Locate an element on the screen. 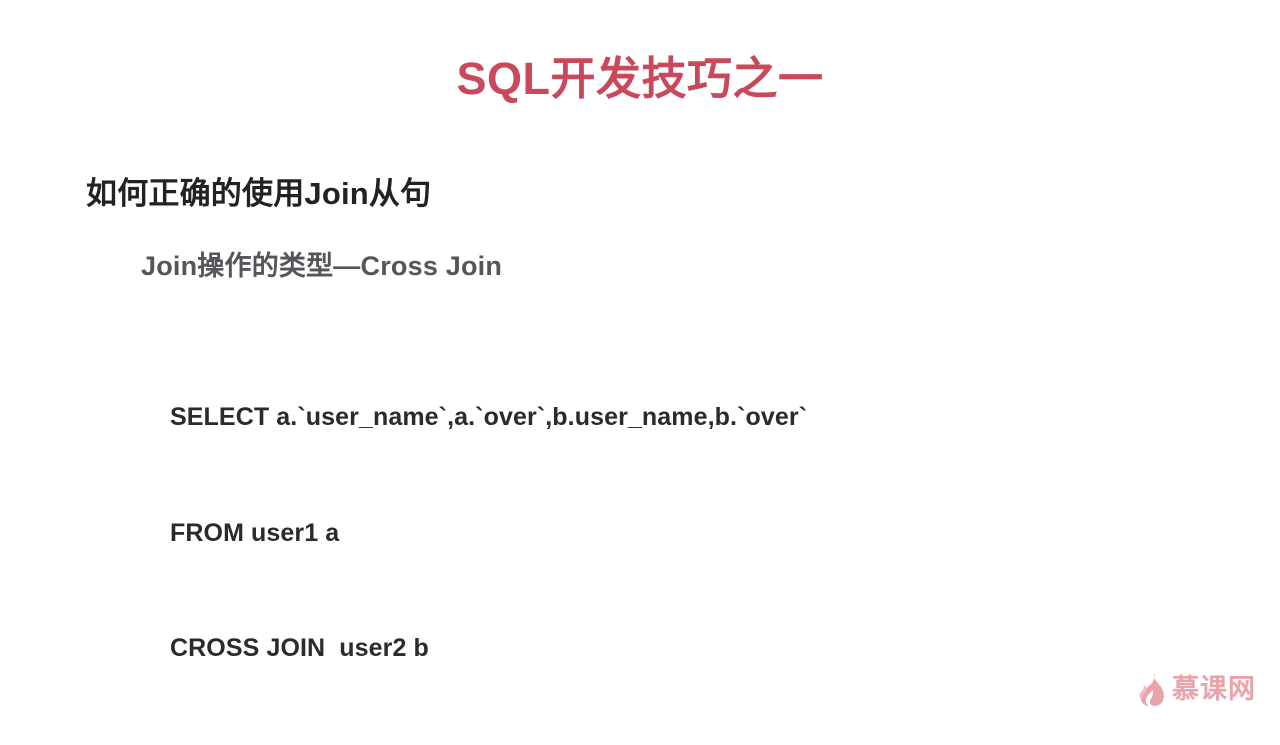 The height and width of the screenshot is (745, 1280). code-line: CROSS JOIN user2 b is located at coordinates (299, 648).